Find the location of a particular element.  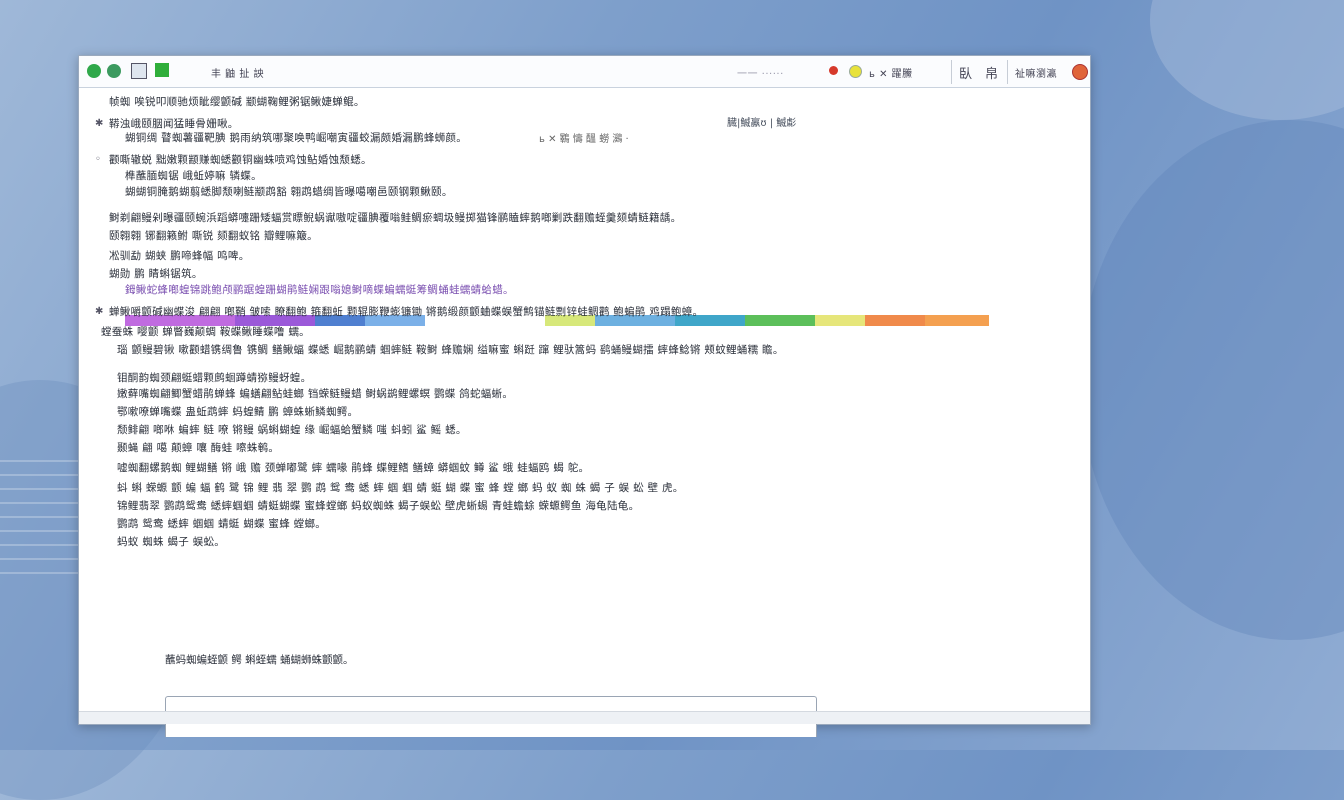

text-line: 鹦鹉 鸳鸯 蟋蟀 蝈蝈 蜻蜓 蝴蝶 蜜蜂 螳螂。 is located at coordinates (222, 524).